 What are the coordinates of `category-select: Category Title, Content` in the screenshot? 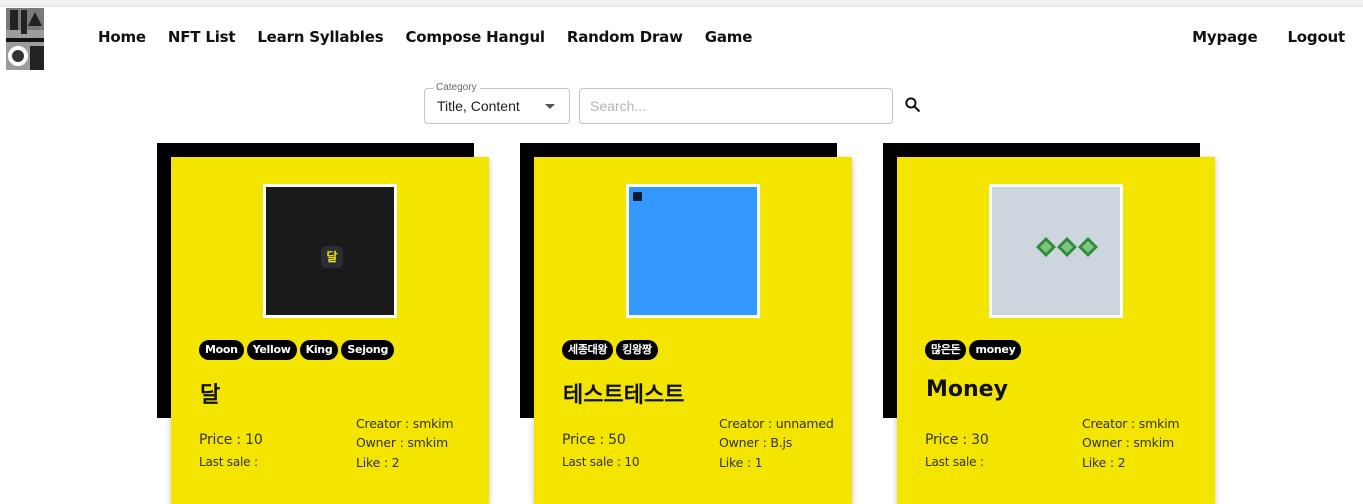 It's located at (497, 103).